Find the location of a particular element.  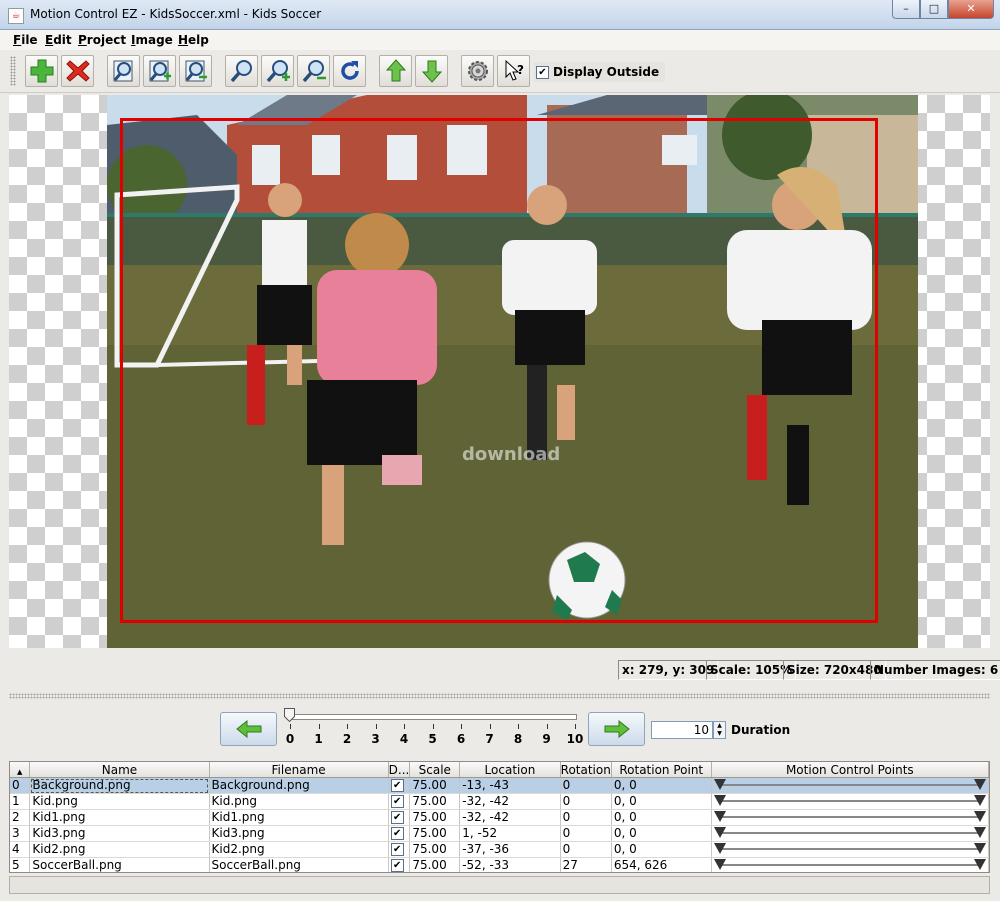

zoom-out-button is located at coordinates (313, 71).